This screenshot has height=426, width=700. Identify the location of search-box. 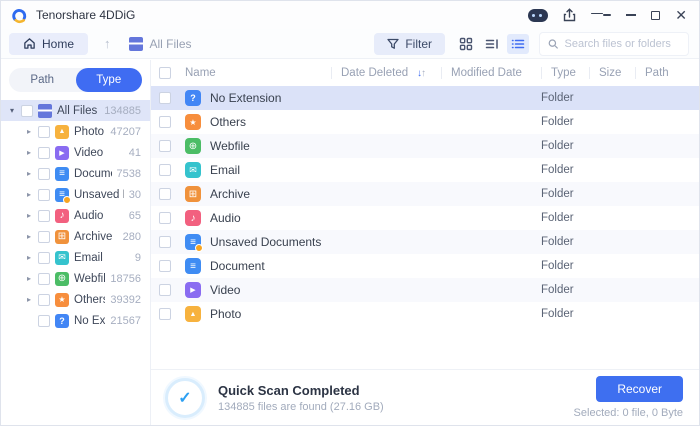
(614, 43).